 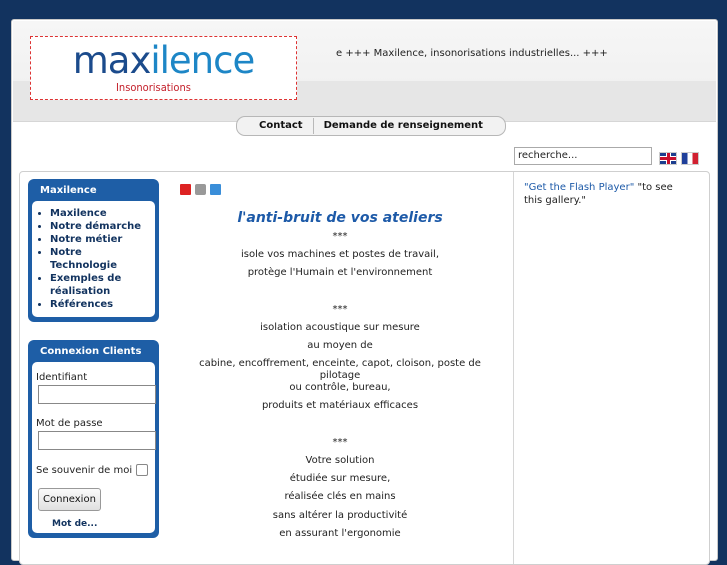 I want to click on remember-row: Se souvenir de moi, so click(x=93, y=470).